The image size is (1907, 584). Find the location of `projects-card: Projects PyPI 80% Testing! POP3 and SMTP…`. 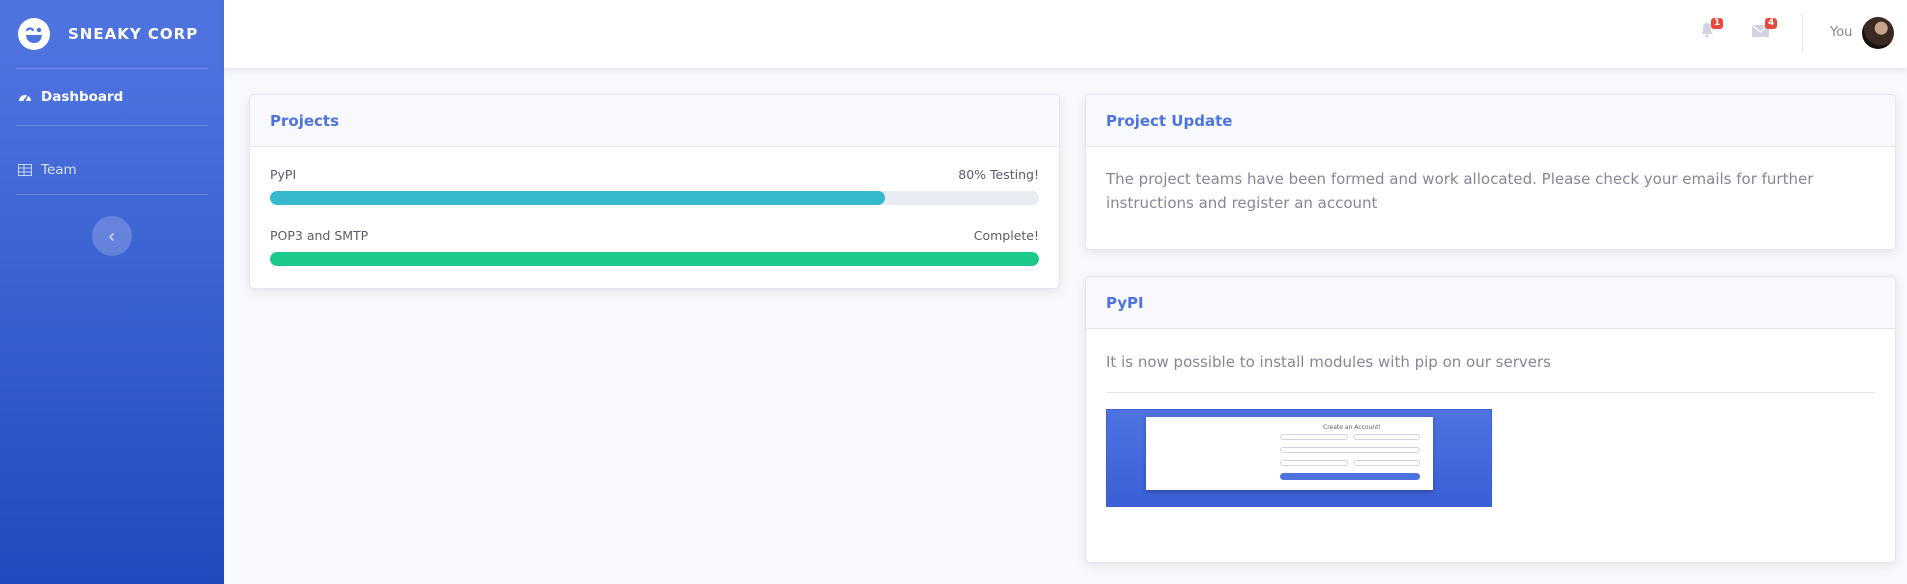

projects-card: Projects PyPI 80% Testing! POP3 and SMTP… is located at coordinates (654, 191).